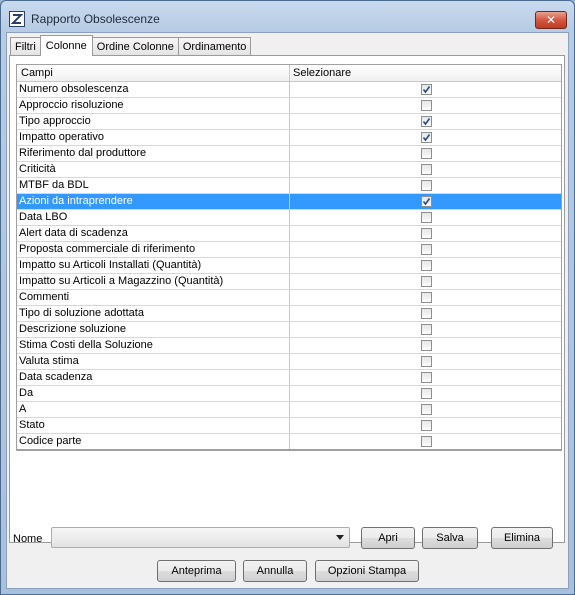 This screenshot has width=575, height=595. Describe the element at coordinates (214, 46) in the screenshot. I see `tab-ordinamento: Ordinamento` at that location.